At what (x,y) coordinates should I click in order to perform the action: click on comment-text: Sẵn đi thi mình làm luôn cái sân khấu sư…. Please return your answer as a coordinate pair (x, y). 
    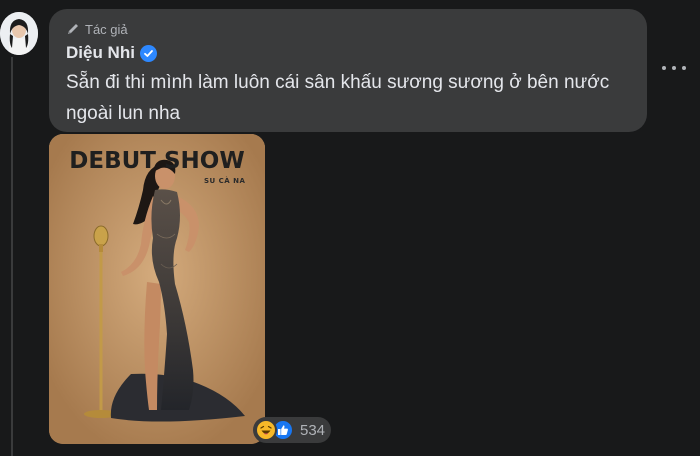
    Looking at the image, I should click on (338, 98).